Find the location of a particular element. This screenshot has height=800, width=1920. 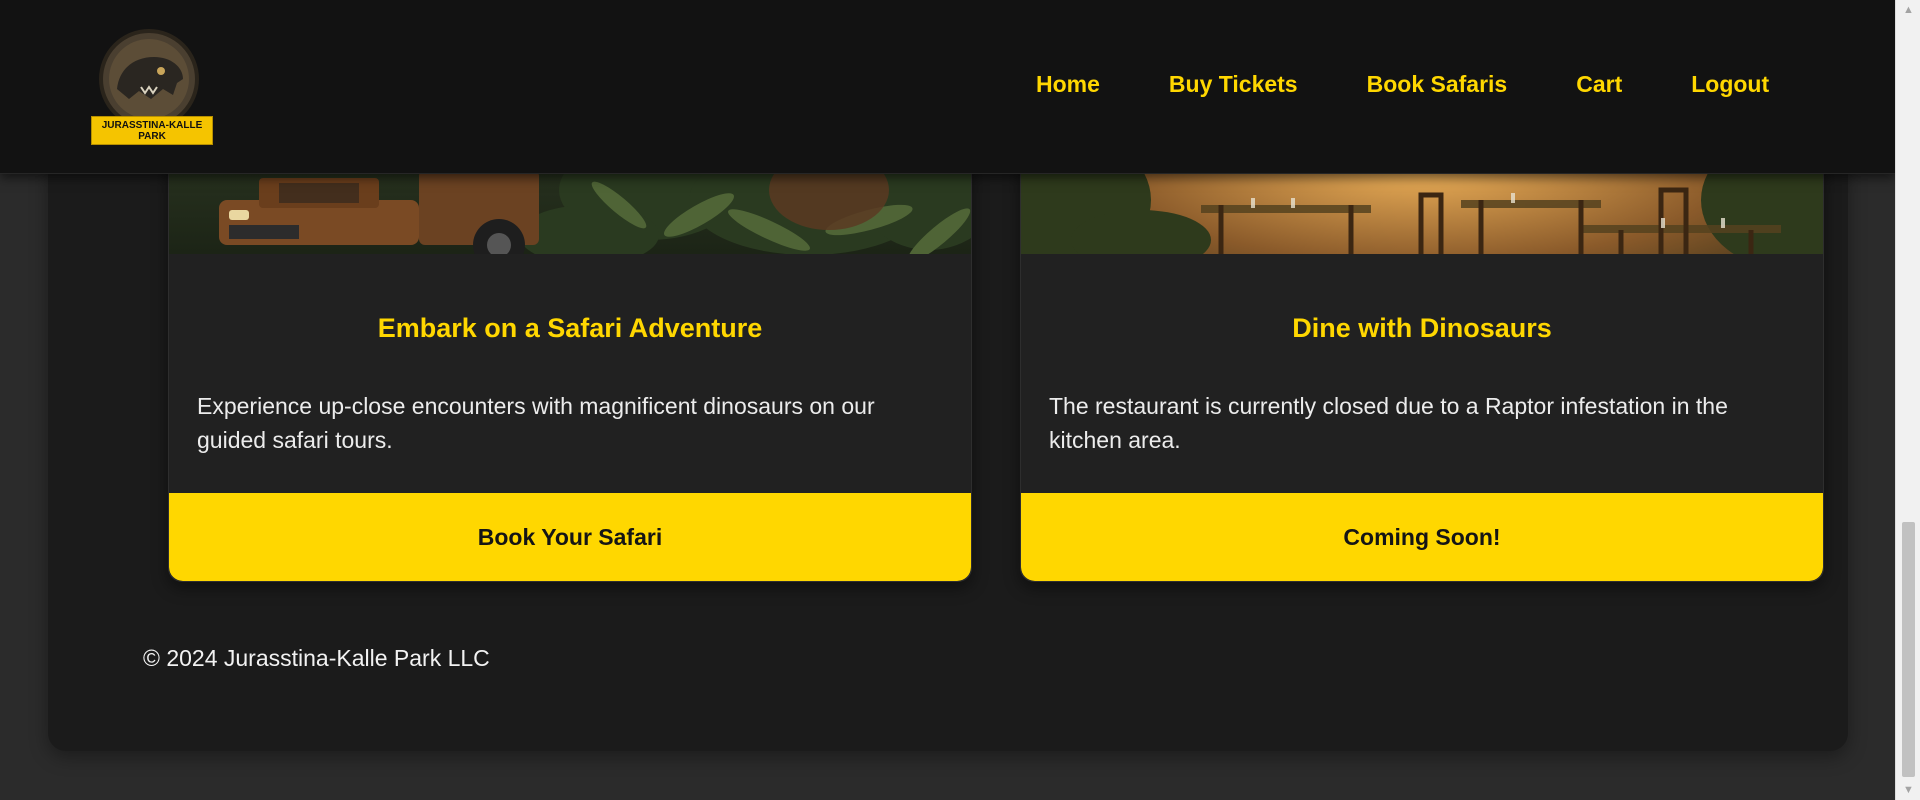

scrollbar-thumb is located at coordinates (1908, 649).